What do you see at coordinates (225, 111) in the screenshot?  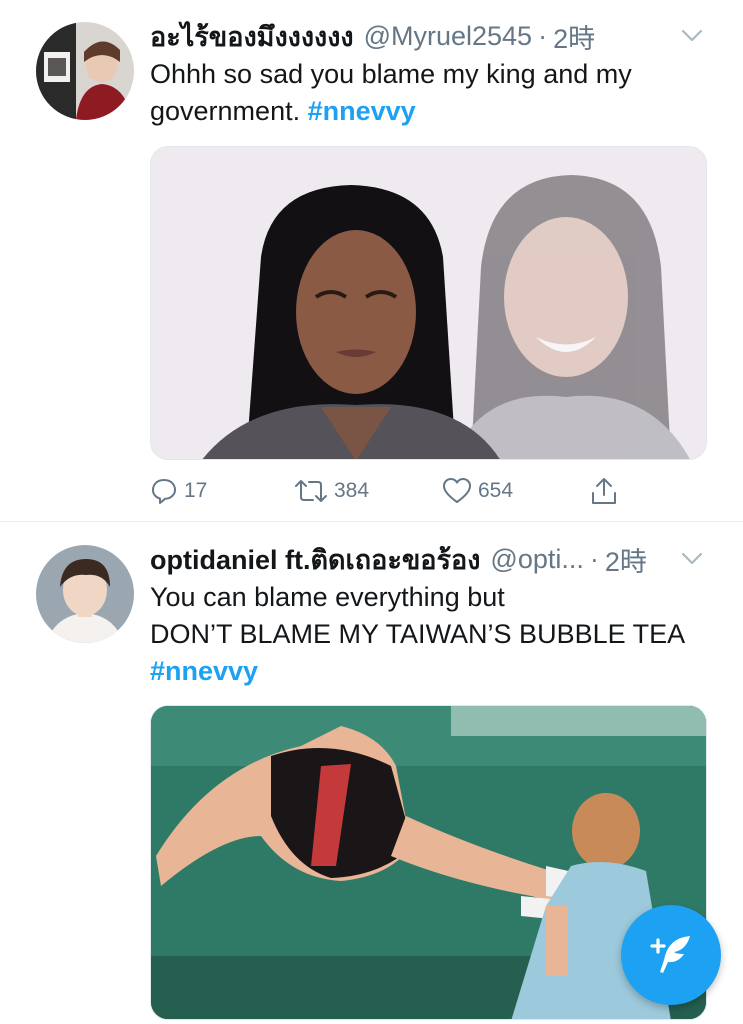 I see `tweet-text-fragment: government.` at bounding box center [225, 111].